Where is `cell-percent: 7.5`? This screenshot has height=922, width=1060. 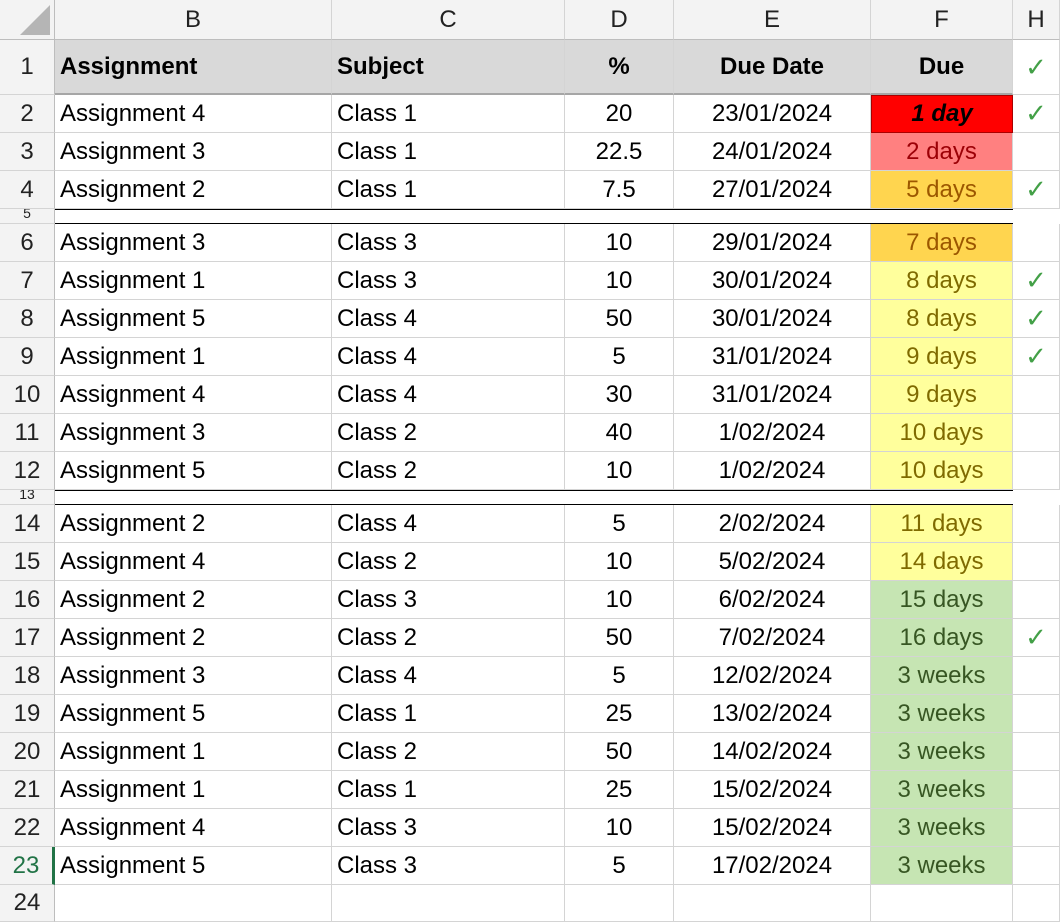 cell-percent: 7.5 is located at coordinates (619, 190).